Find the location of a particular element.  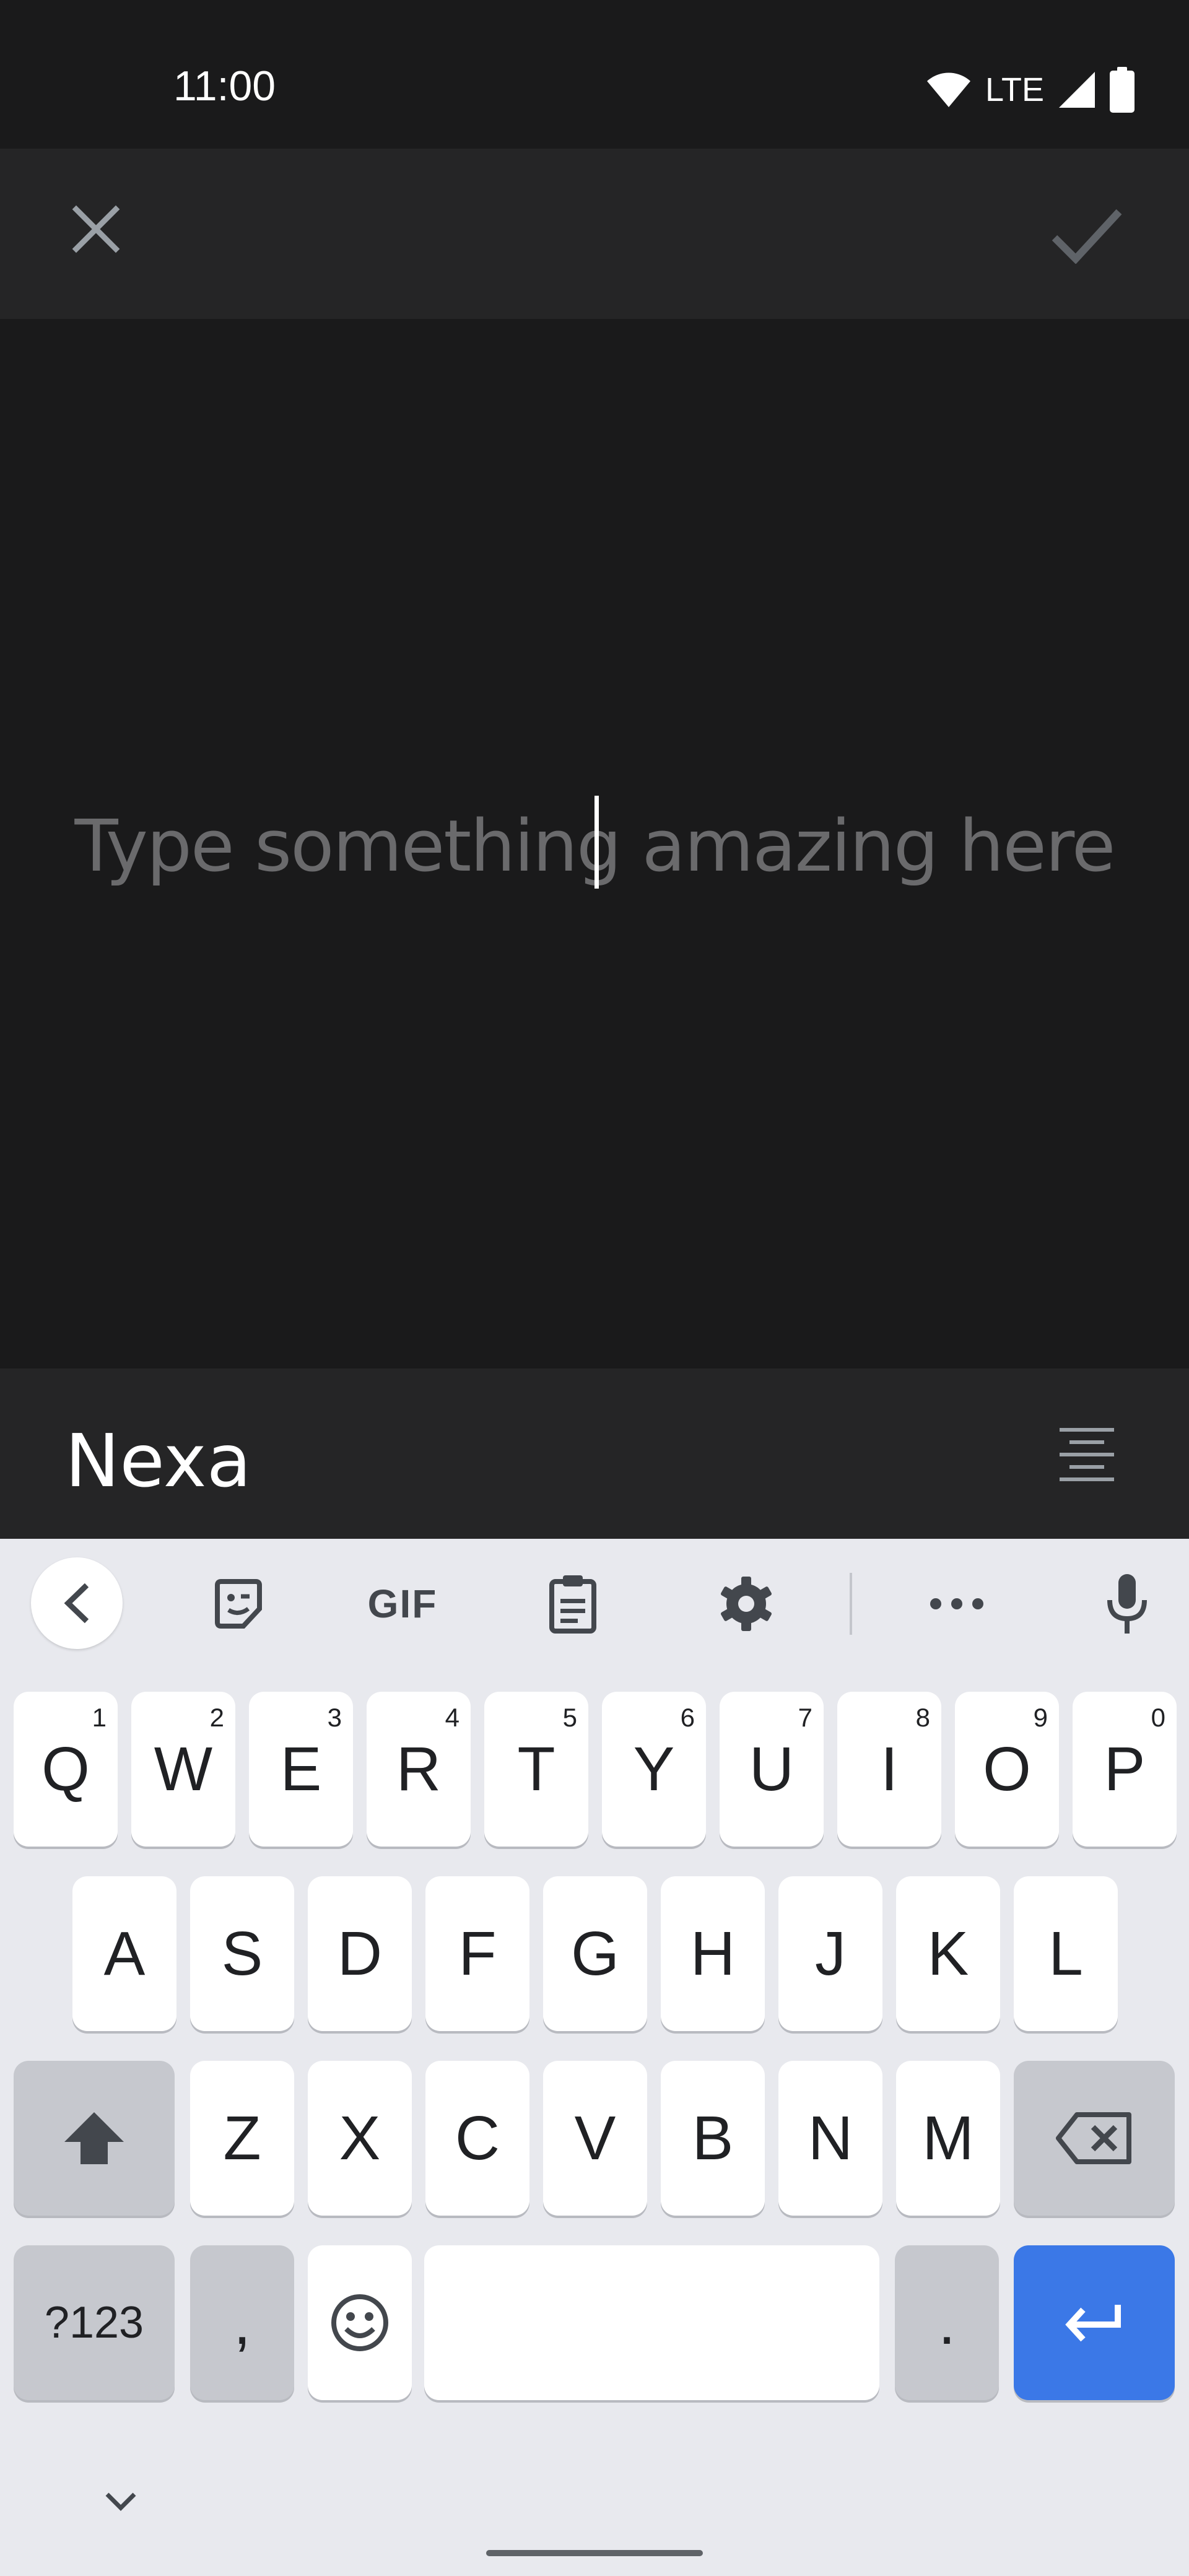

align-center-icon is located at coordinates (1087, 1454).